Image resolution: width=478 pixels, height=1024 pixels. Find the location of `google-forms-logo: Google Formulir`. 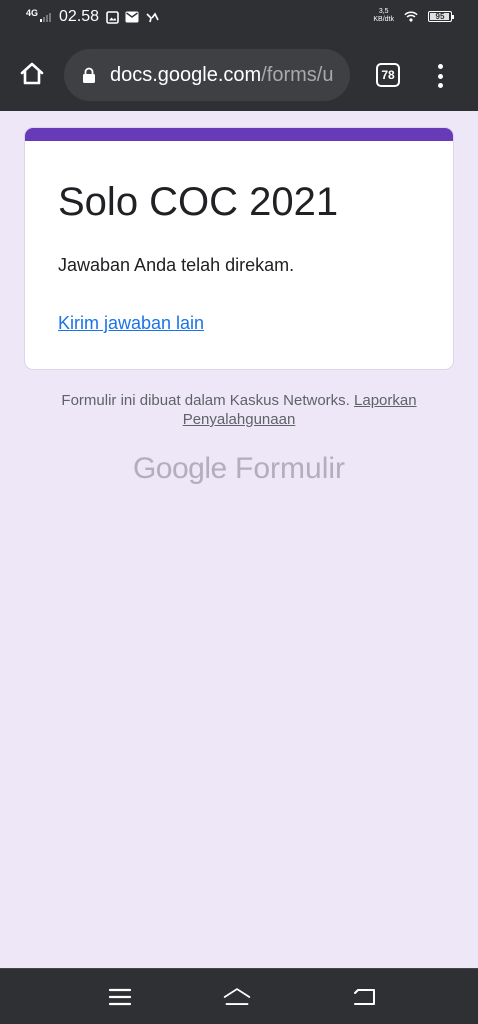

google-forms-logo: Google Formulir is located at coordinates (239, 469).